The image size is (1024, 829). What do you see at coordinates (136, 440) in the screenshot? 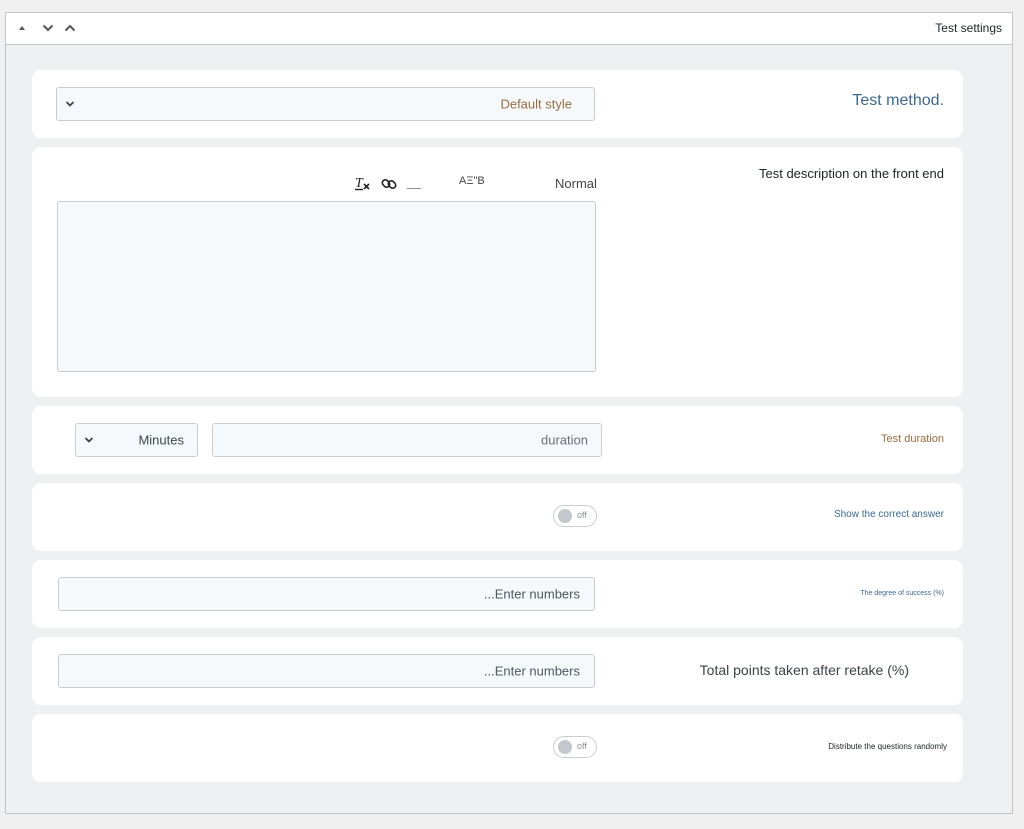
I see `duration-unit-select: Minutes` at bounding box center [136, 440].